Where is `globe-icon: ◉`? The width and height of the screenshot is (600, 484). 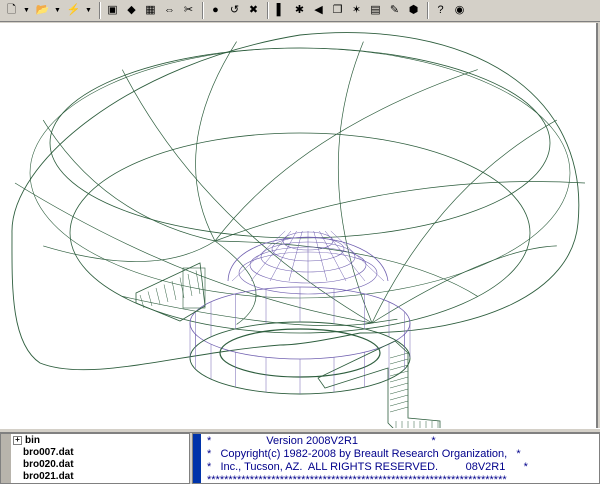
globe-icon: ◉ is located at coordinates (459, 10).